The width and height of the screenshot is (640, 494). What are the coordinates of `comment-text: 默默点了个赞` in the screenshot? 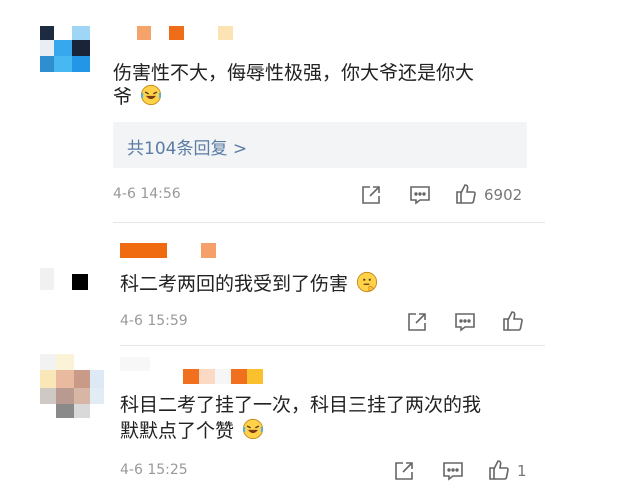 It's located at (192, 431).